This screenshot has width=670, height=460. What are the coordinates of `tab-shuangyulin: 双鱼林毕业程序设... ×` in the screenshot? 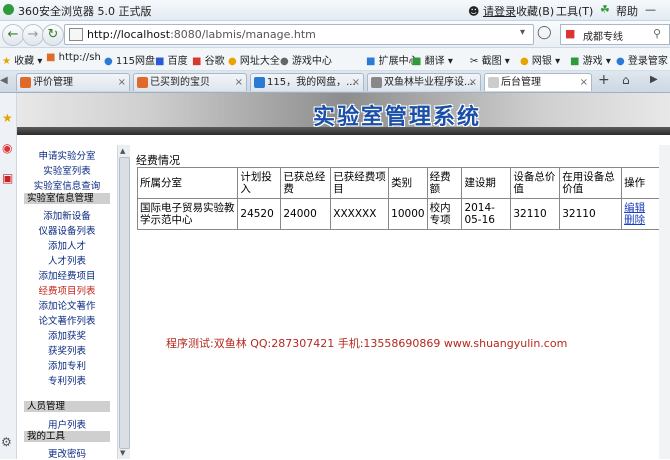 It's located at (424, 82).